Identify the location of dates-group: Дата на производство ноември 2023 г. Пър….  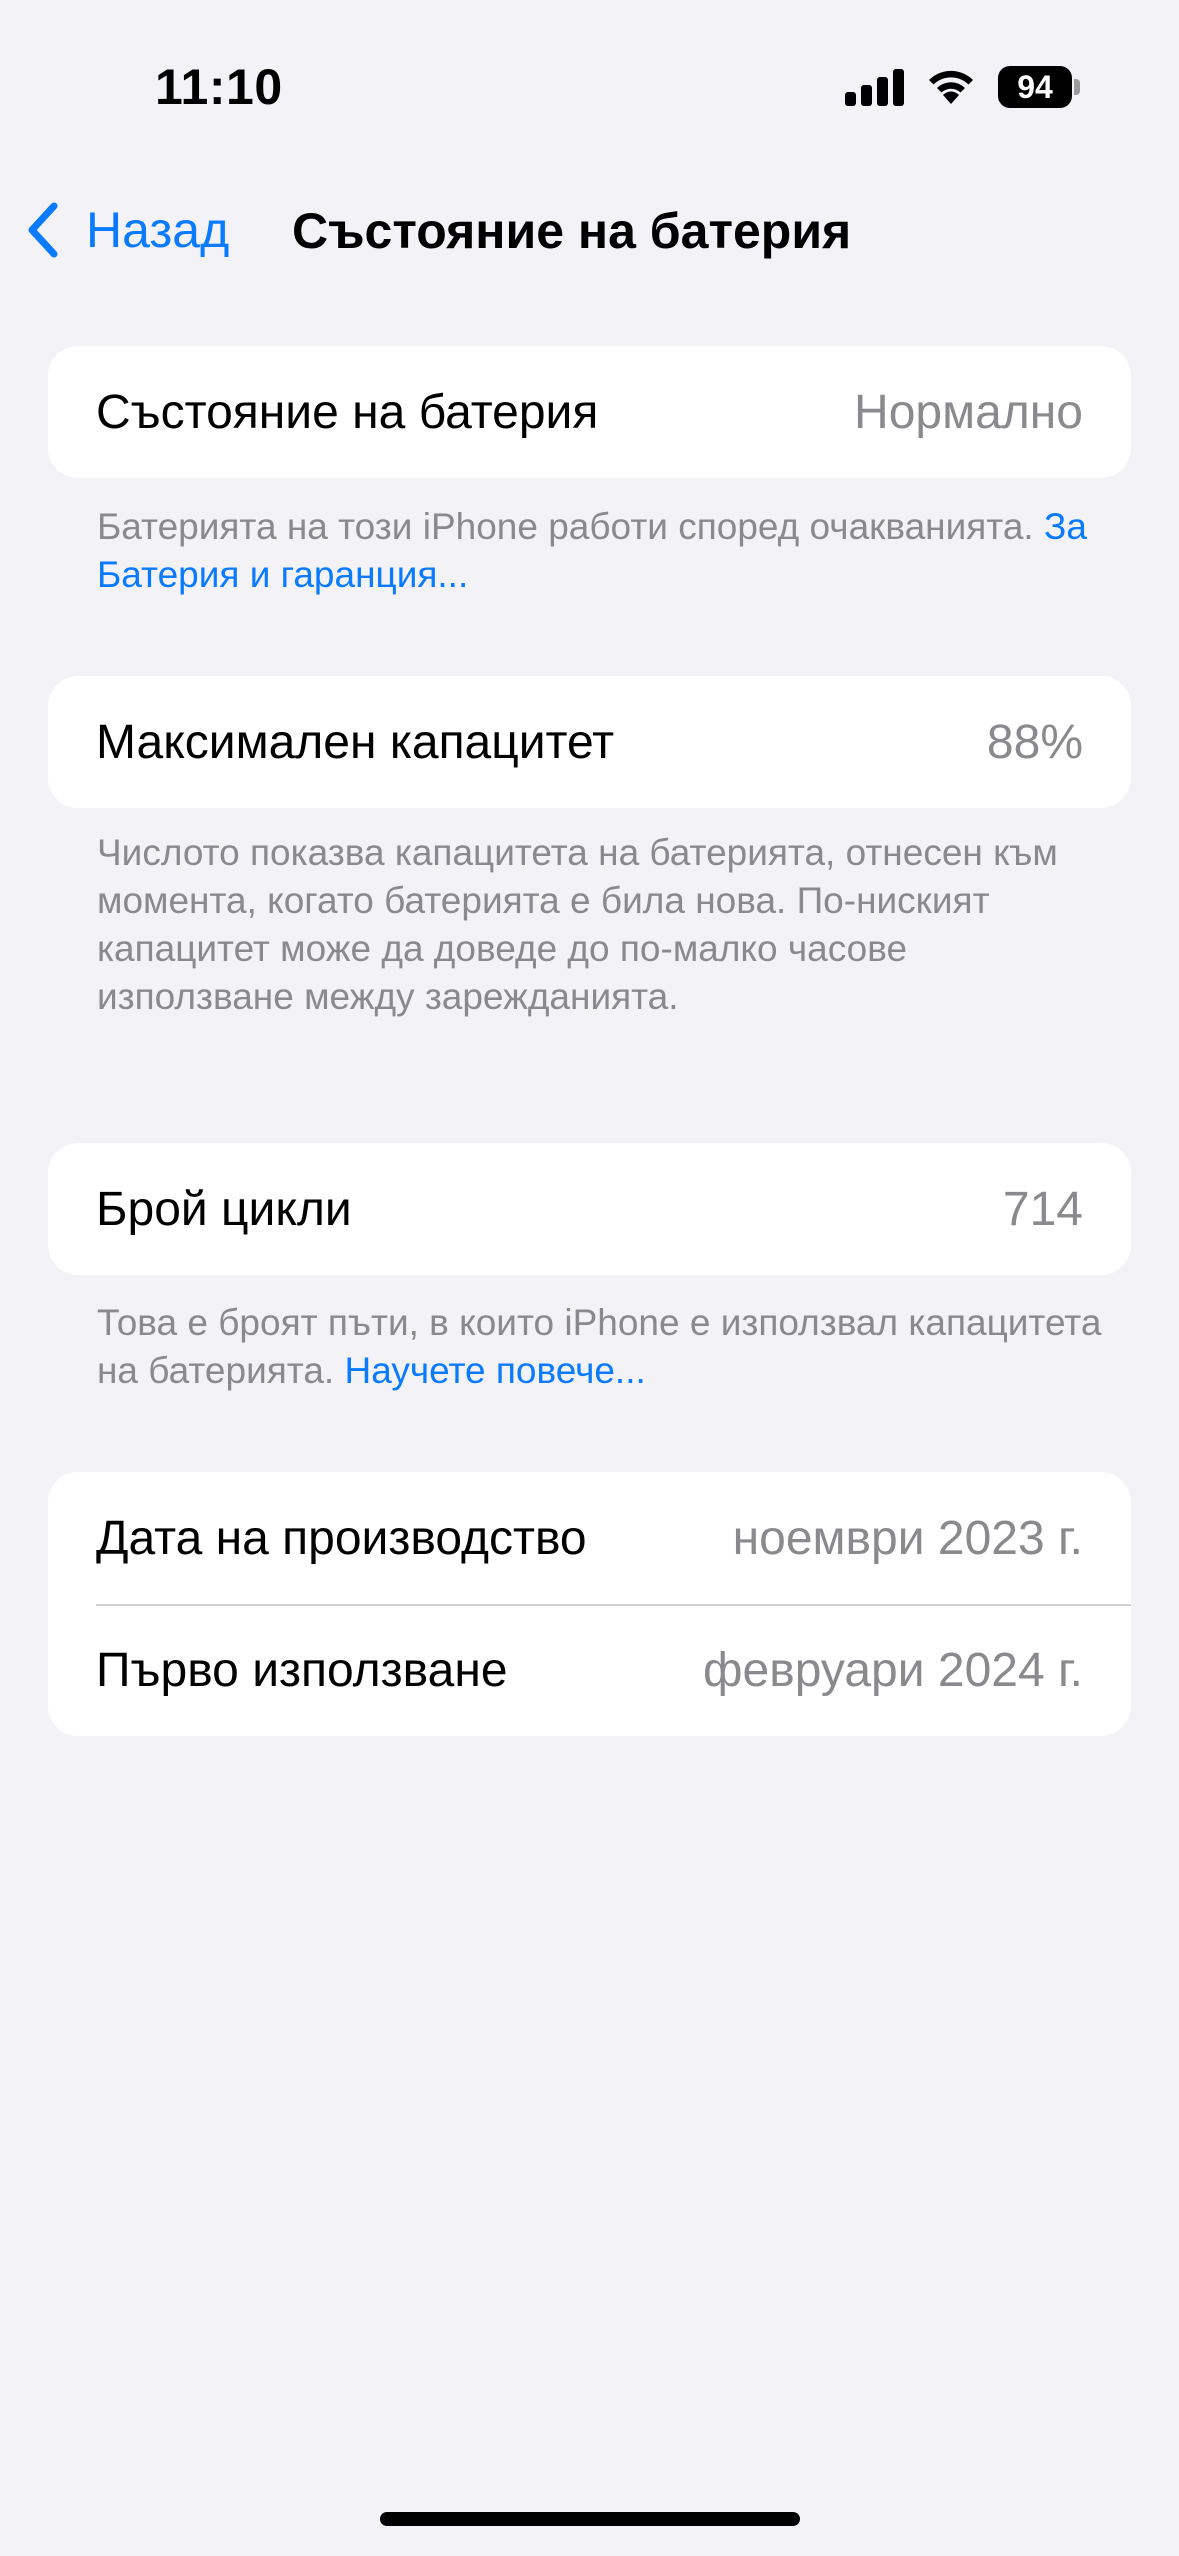
(589, 1604).